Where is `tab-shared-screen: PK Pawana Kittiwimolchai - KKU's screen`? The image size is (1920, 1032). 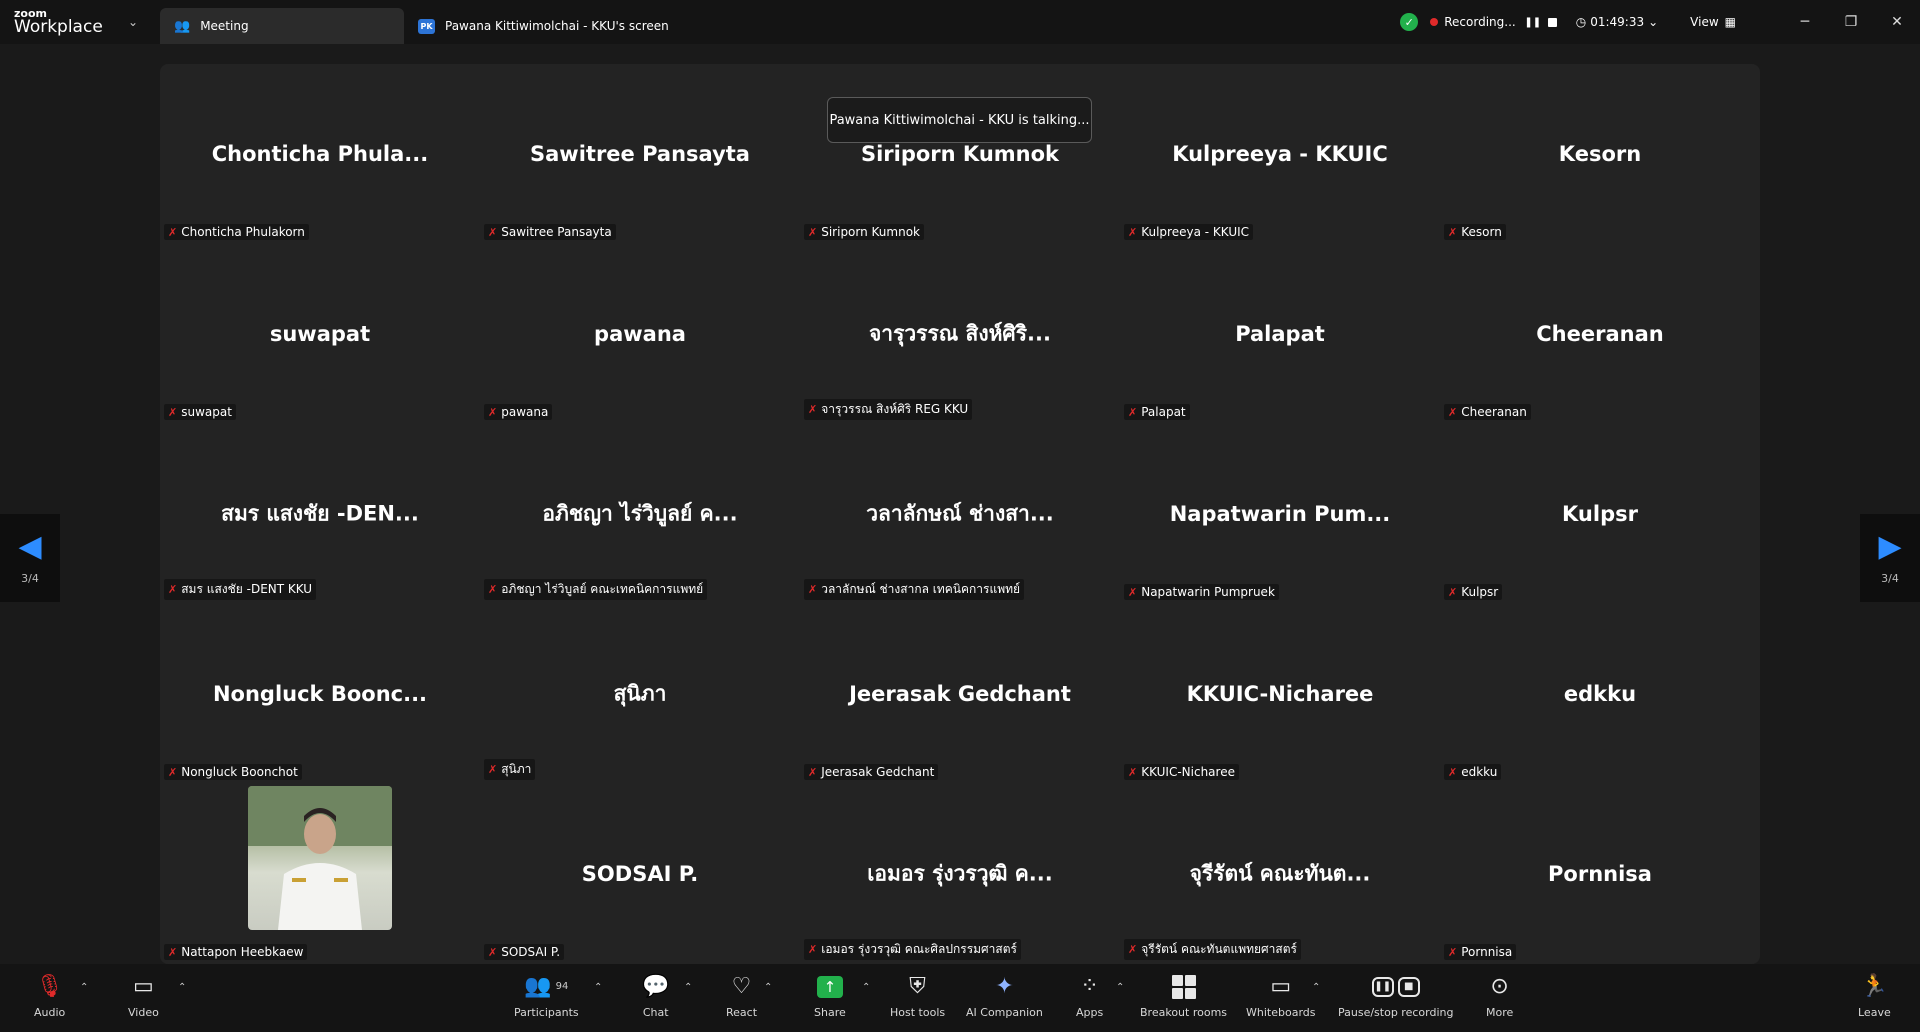 tab-shared-screen: PK Pawana Kittiwimolchai - KKU's screen is located at coordinates (543, 26).